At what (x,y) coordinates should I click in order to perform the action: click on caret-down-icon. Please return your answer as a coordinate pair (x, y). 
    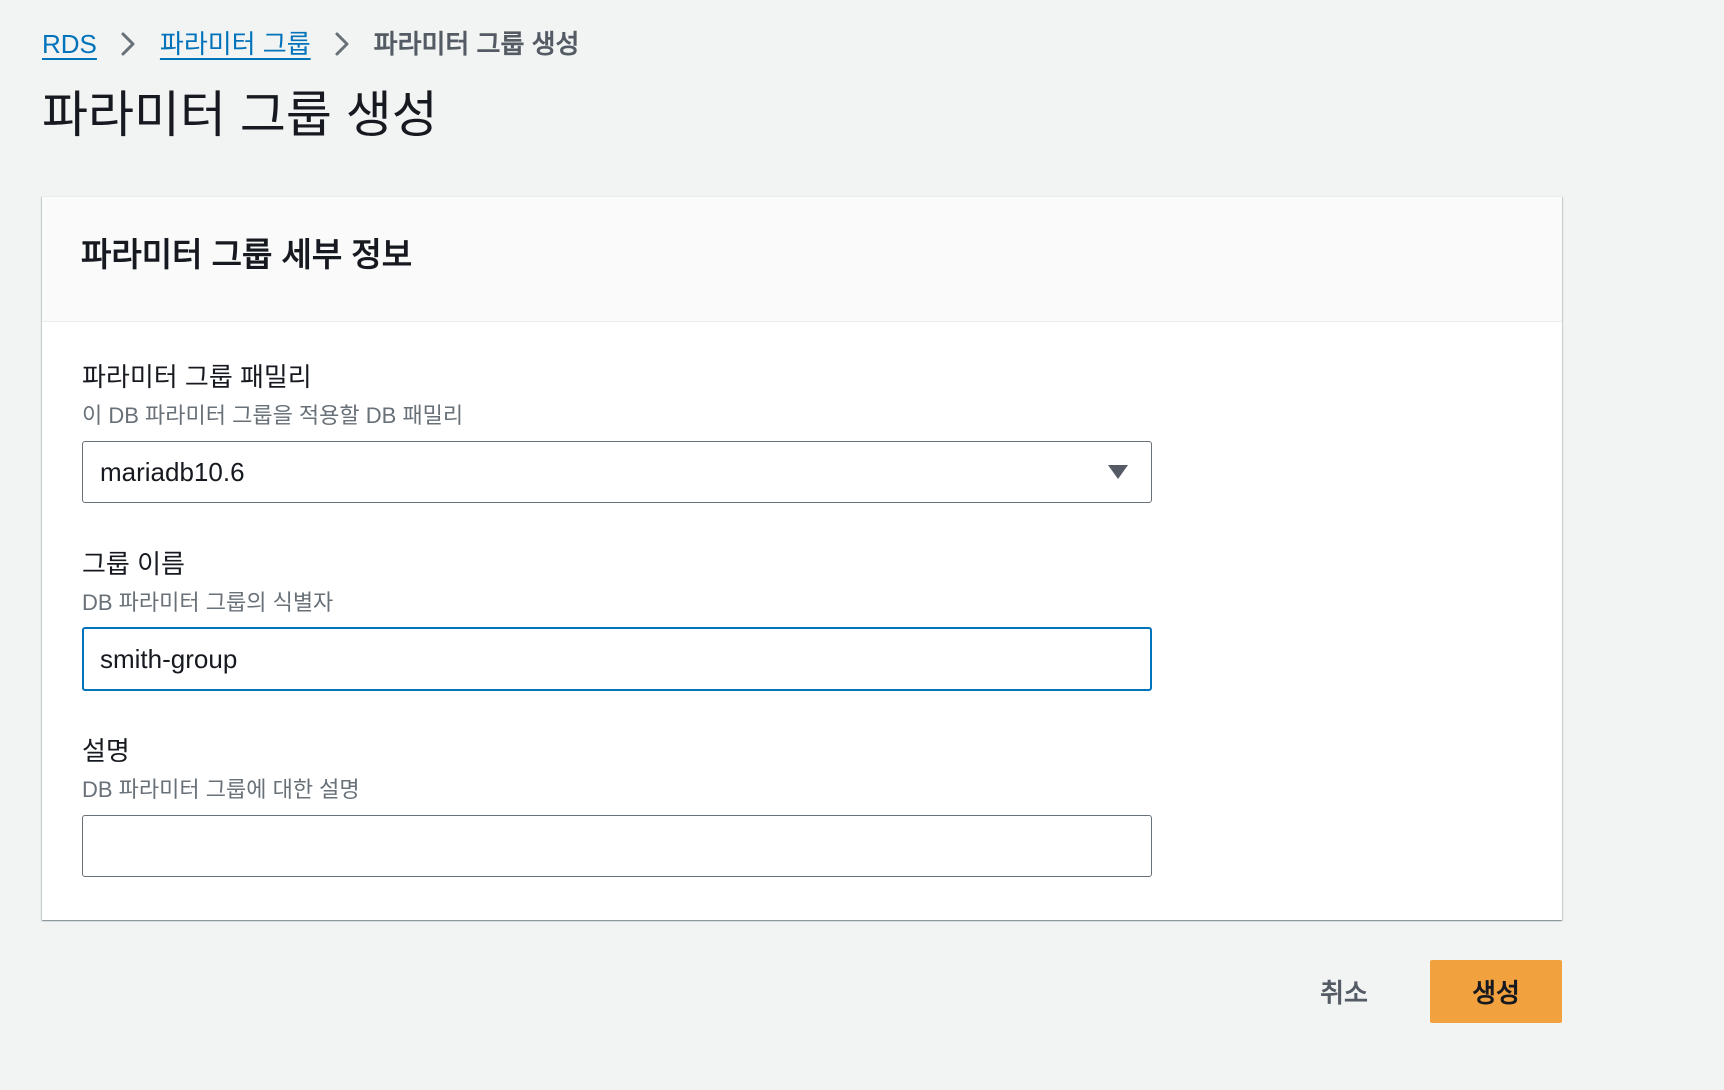
    Looking at the image, I should click on (1118, 472).